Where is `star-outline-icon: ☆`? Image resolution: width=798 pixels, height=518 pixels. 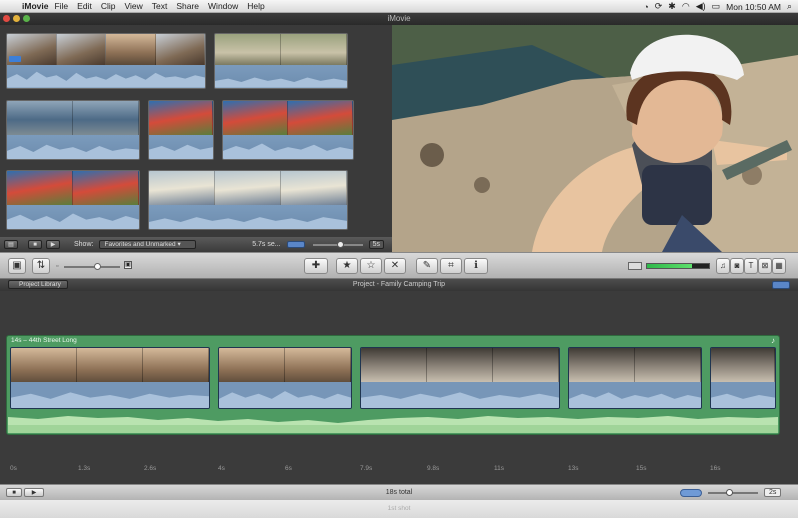
star-outline-icon: ☆ is located at coordinates (371, 266).